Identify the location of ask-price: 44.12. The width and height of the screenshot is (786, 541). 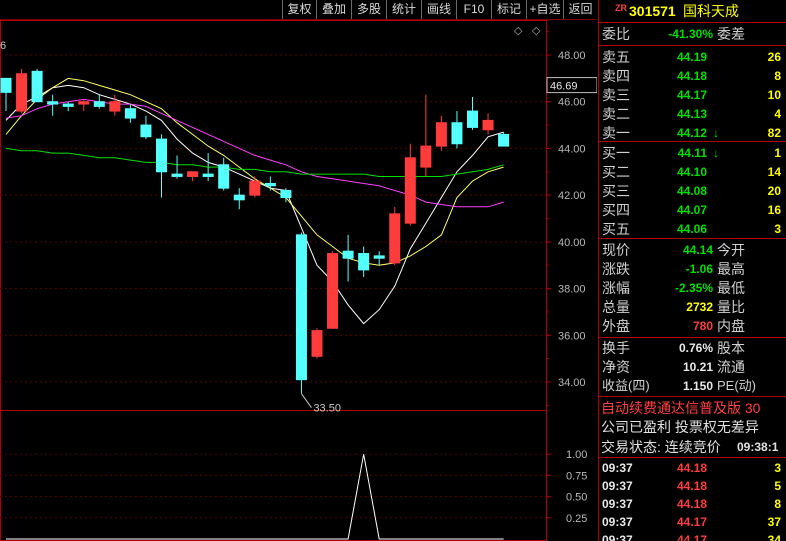
(691, 133).